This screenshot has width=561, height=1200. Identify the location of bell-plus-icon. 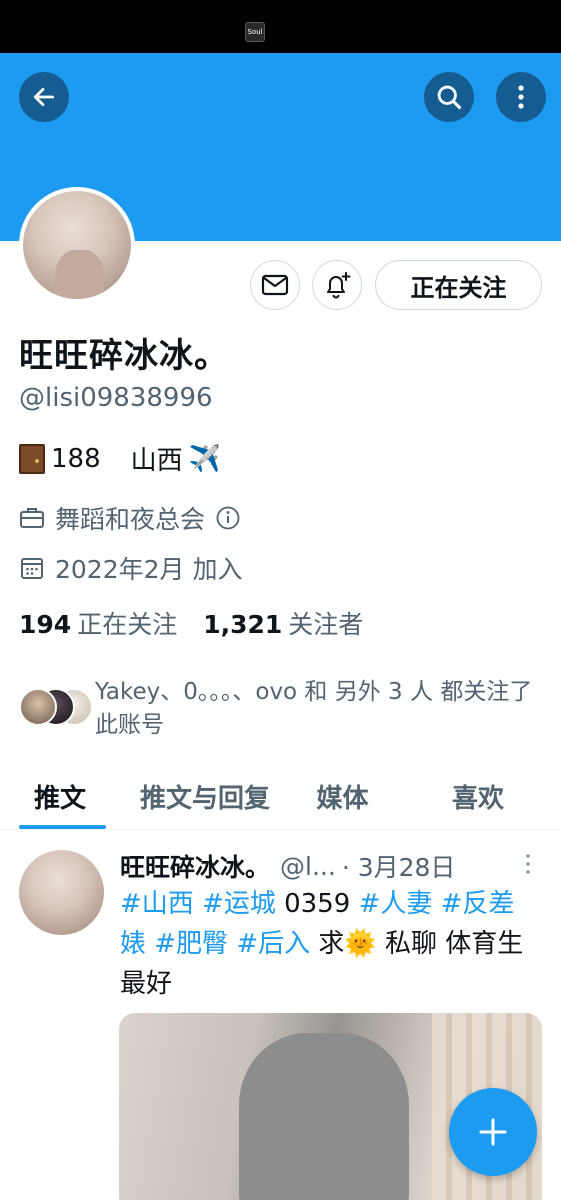
(339, 285).